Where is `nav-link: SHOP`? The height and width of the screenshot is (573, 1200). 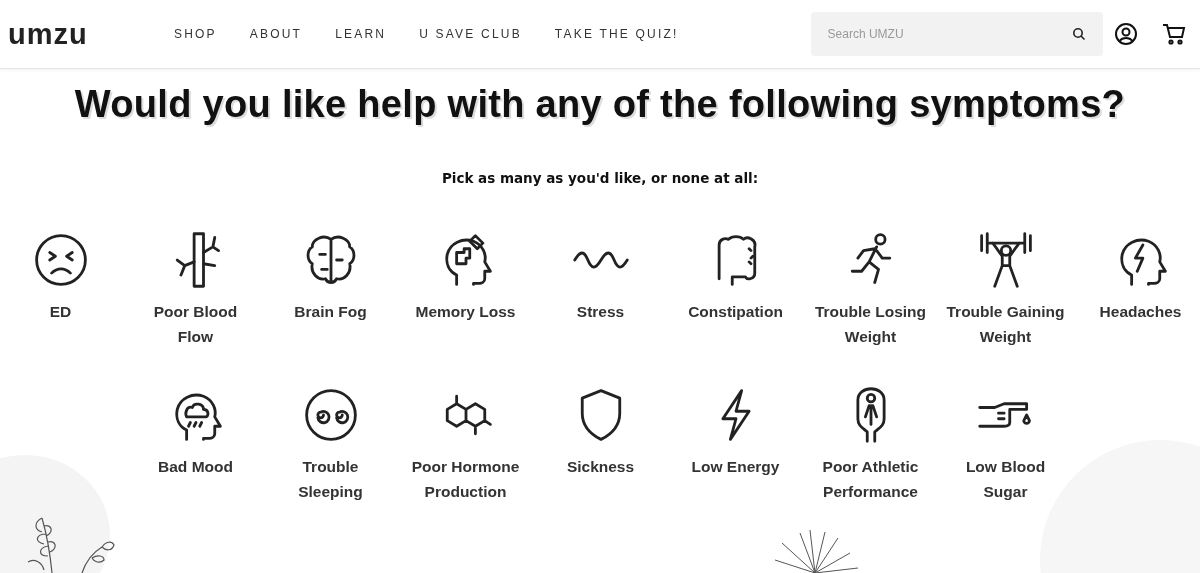 nav-link: SHOP is located at coordinates (195, 34).